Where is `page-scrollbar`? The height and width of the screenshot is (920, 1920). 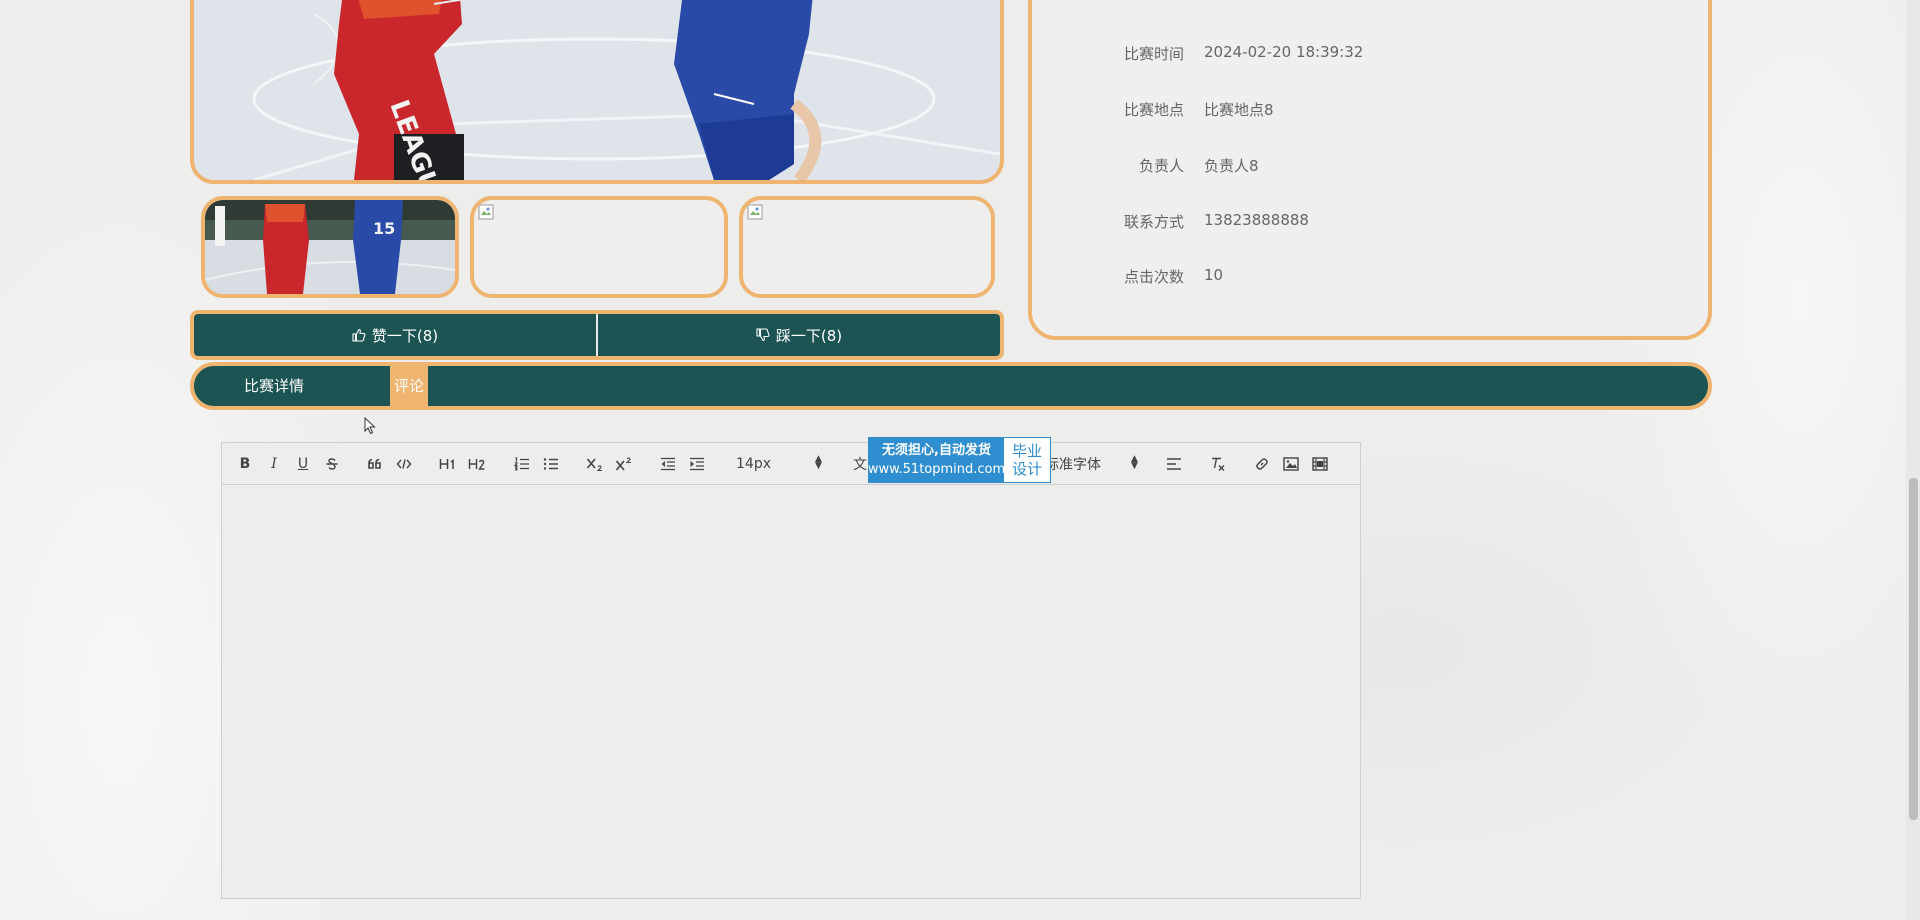
page-scrollbar is located at coordinates (1913, 460).